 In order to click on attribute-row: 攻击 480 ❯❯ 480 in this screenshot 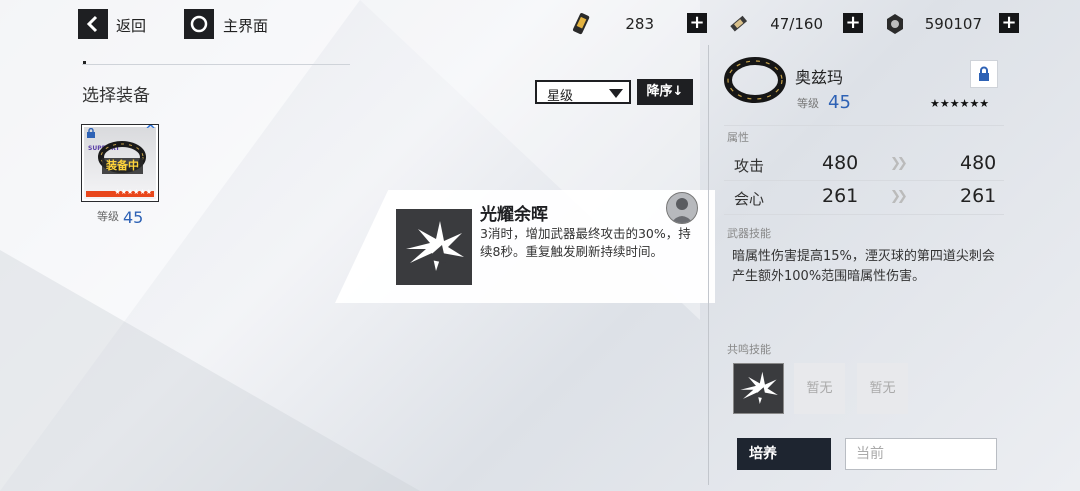, I will do `click(865, 163)`.